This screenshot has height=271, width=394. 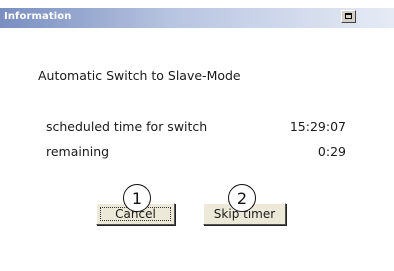 I want to click on remaining-value: 0:29, so click(x=331, y=151).